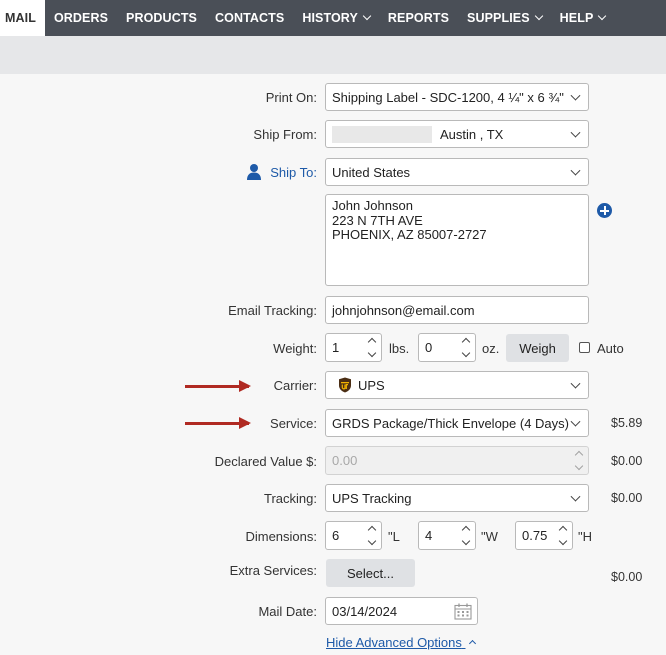 The image size is (666, 655). Describe the element at coordinates (273, 570) in the screenshot. I see `extra-services-label: Extra Services:` at that location.